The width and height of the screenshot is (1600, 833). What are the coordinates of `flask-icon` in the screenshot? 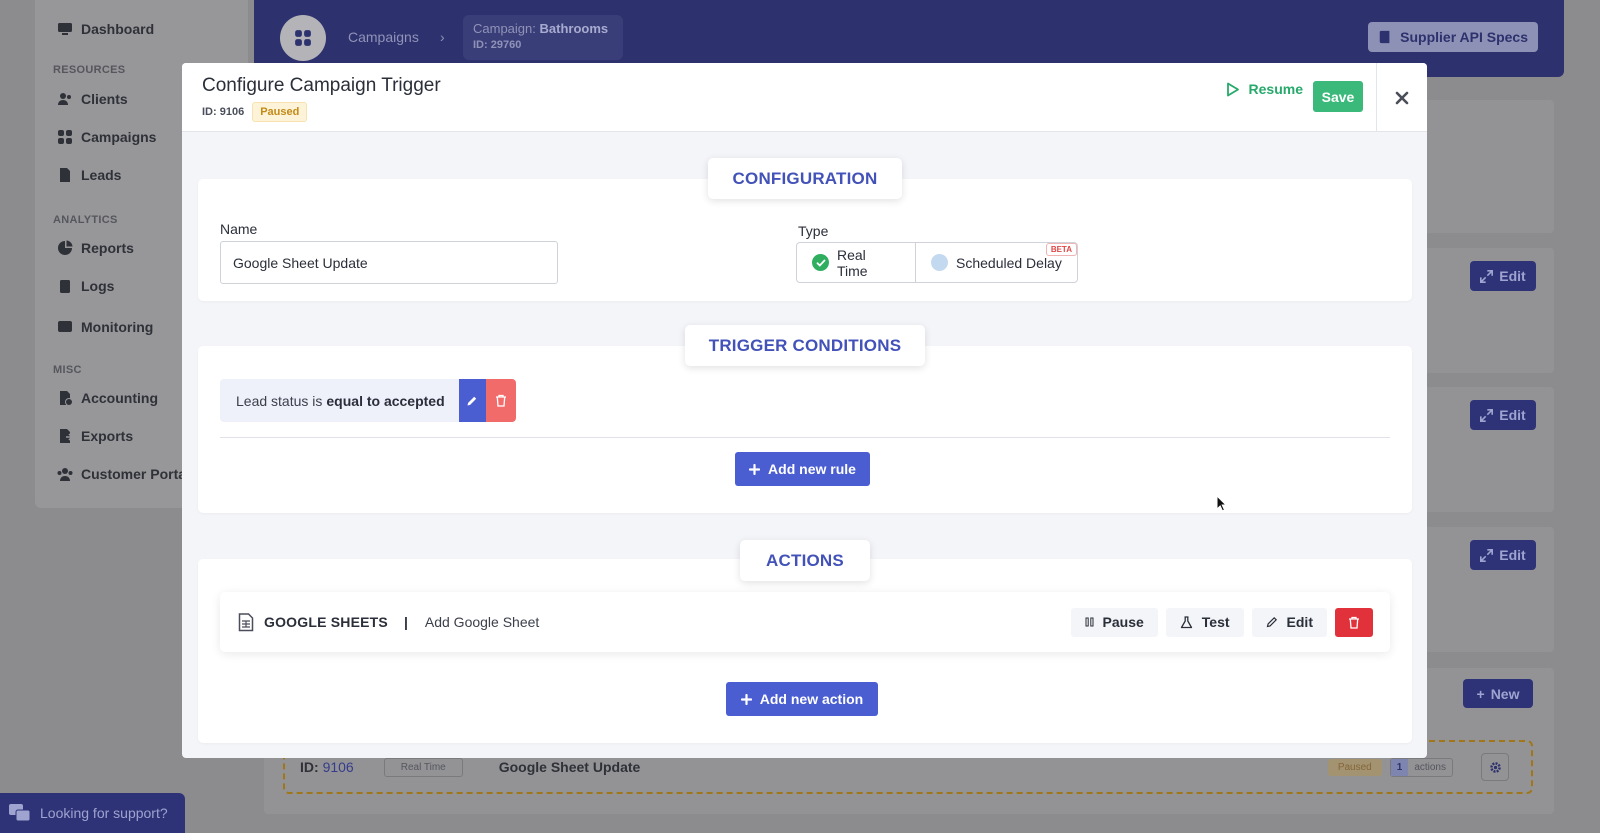 It's located at (1186, 621).